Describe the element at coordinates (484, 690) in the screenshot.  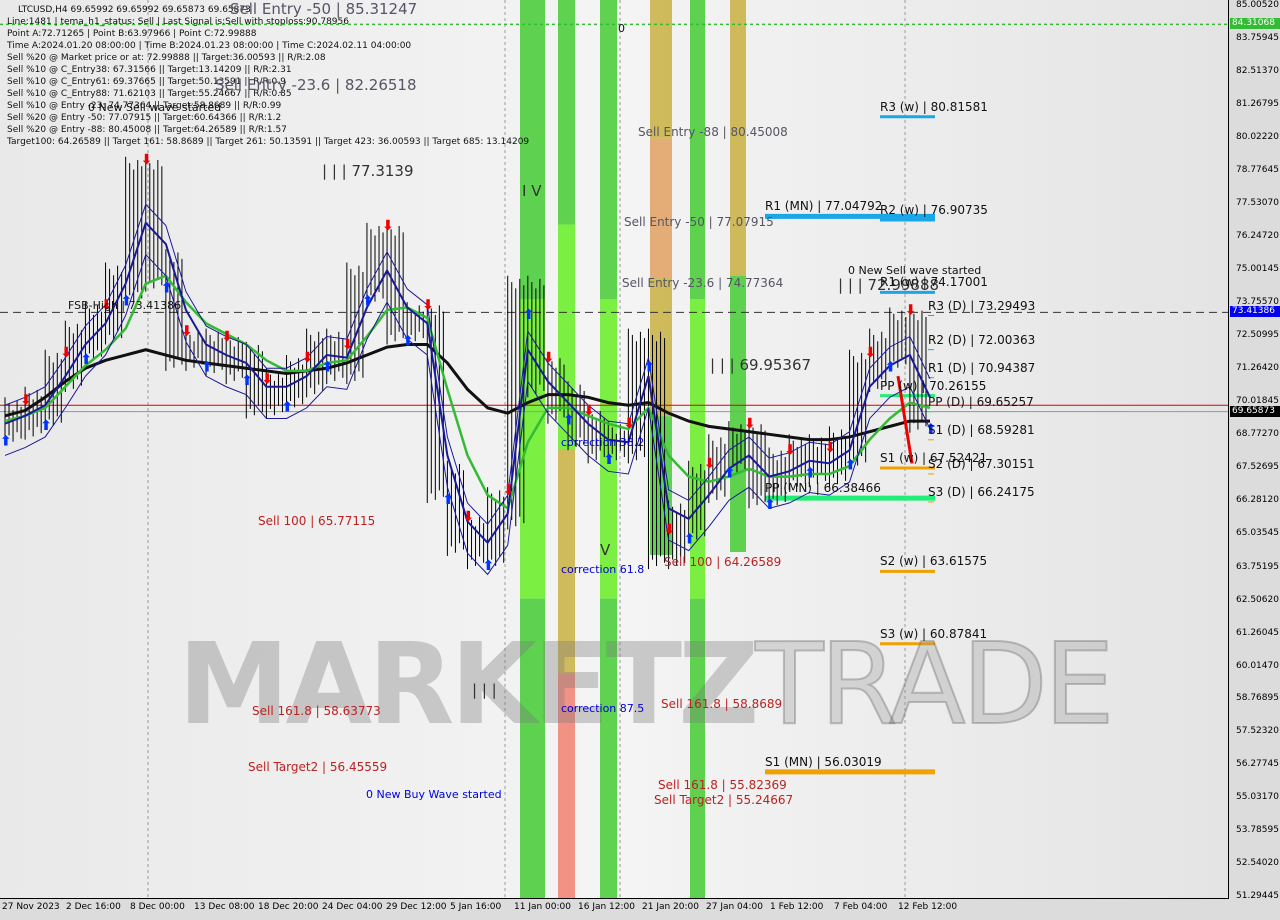
I see `chart-annotation: | | |` at that location.